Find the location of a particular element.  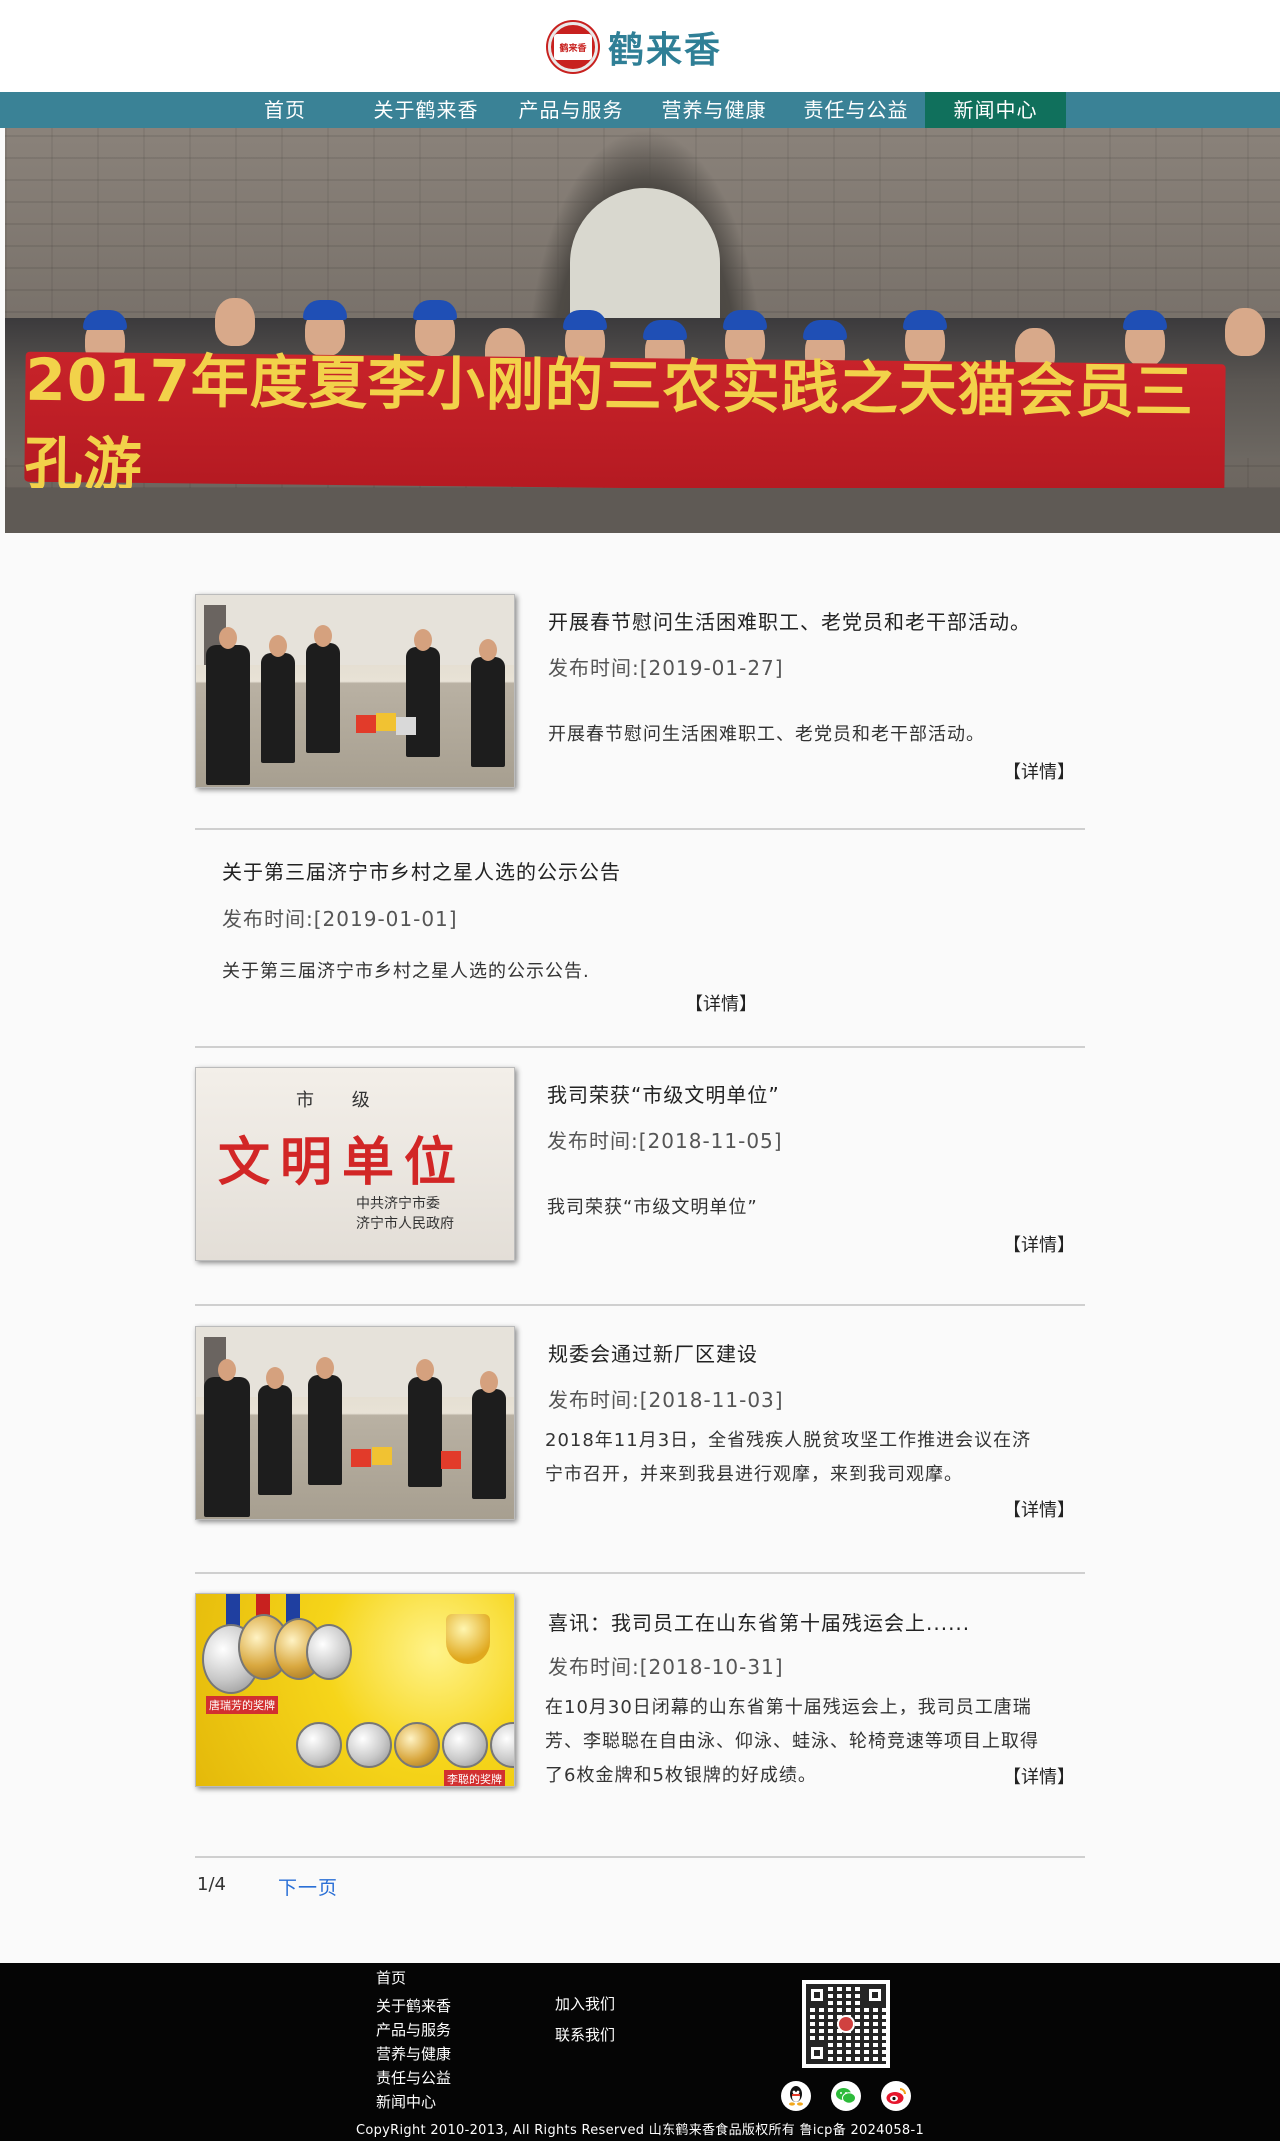

weibo-icon is located at coordinates (896, 2096).